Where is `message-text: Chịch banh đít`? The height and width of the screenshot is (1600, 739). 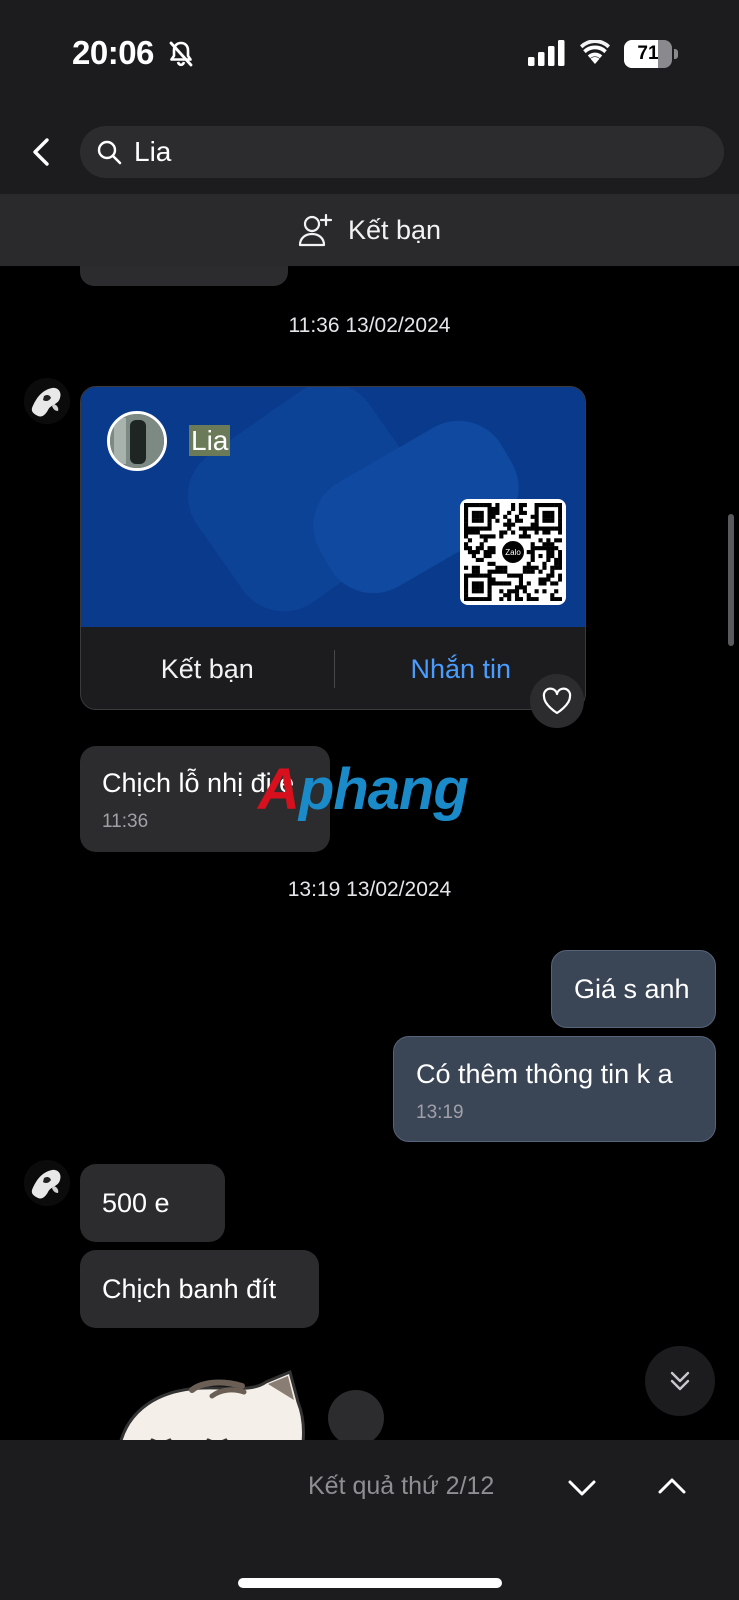
message-text: Chịch banh đít is located at coordinates (189, 1289).